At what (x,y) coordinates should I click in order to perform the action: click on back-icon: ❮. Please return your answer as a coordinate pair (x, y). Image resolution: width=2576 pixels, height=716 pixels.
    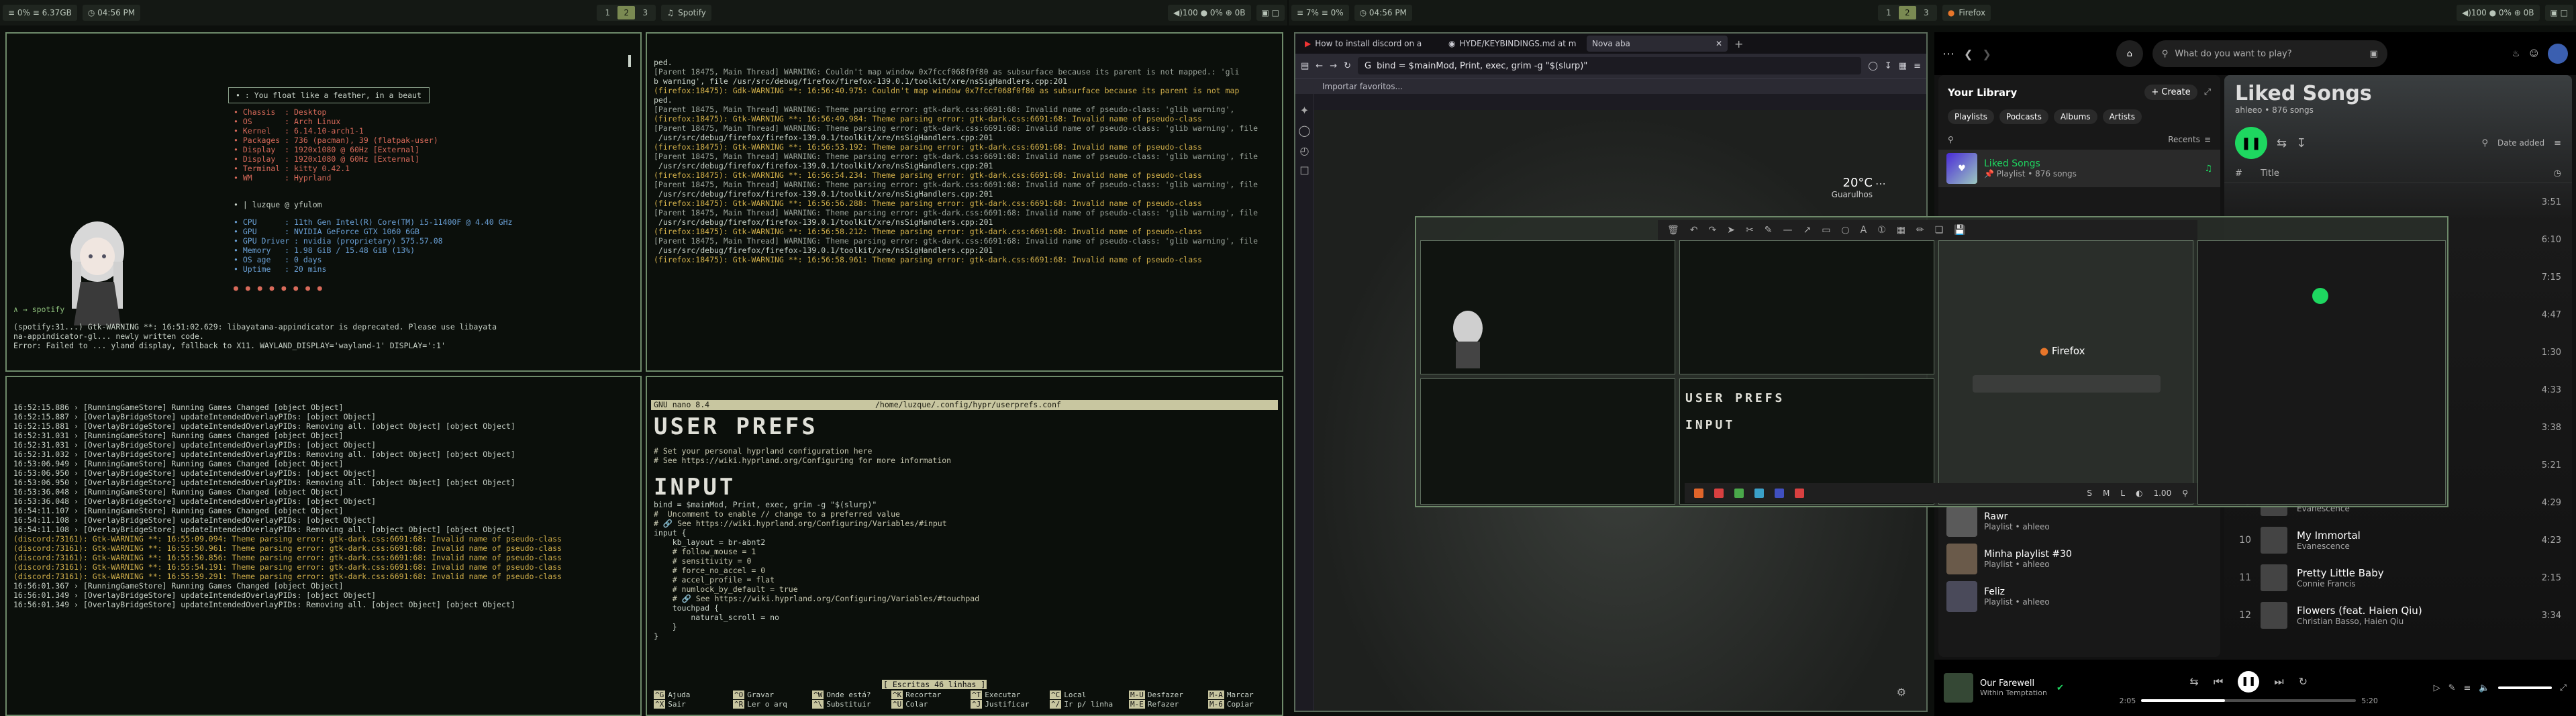
    Looking at the image, I should click on (1968, 54).